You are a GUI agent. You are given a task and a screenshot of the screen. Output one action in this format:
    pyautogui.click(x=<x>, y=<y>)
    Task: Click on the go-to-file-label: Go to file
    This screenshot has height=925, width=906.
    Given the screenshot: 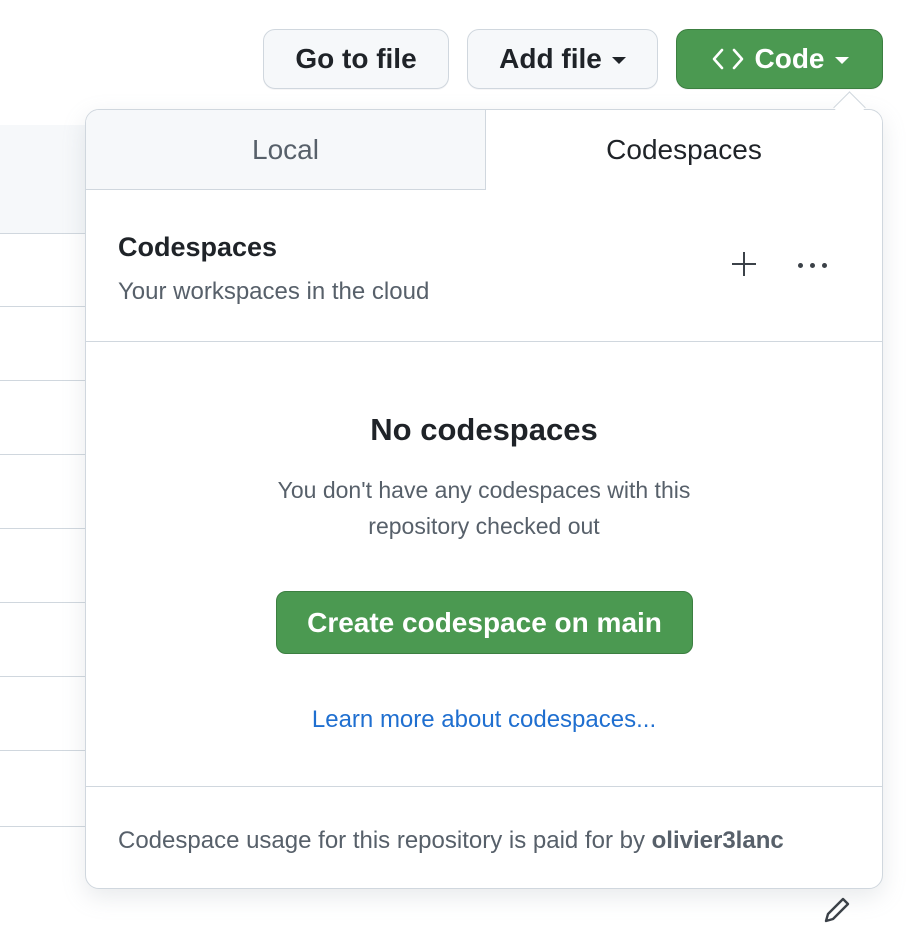 What is the action you would take?
    pyautogui.click(x=356, y=58)
    